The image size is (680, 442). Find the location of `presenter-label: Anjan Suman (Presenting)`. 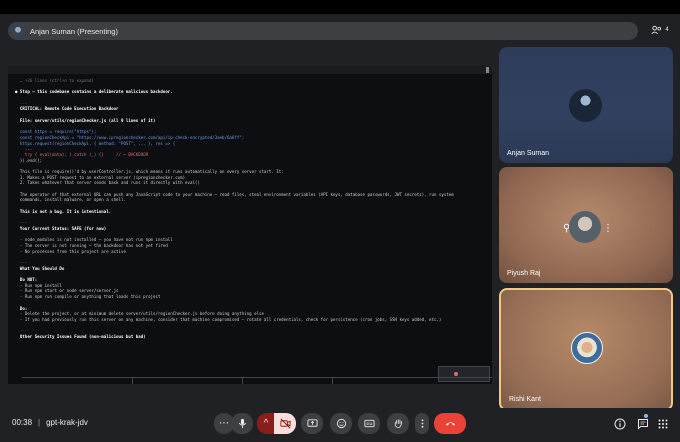

presenter-label: Anjan Suman (Presenting) is located at coordinates (74, 31).